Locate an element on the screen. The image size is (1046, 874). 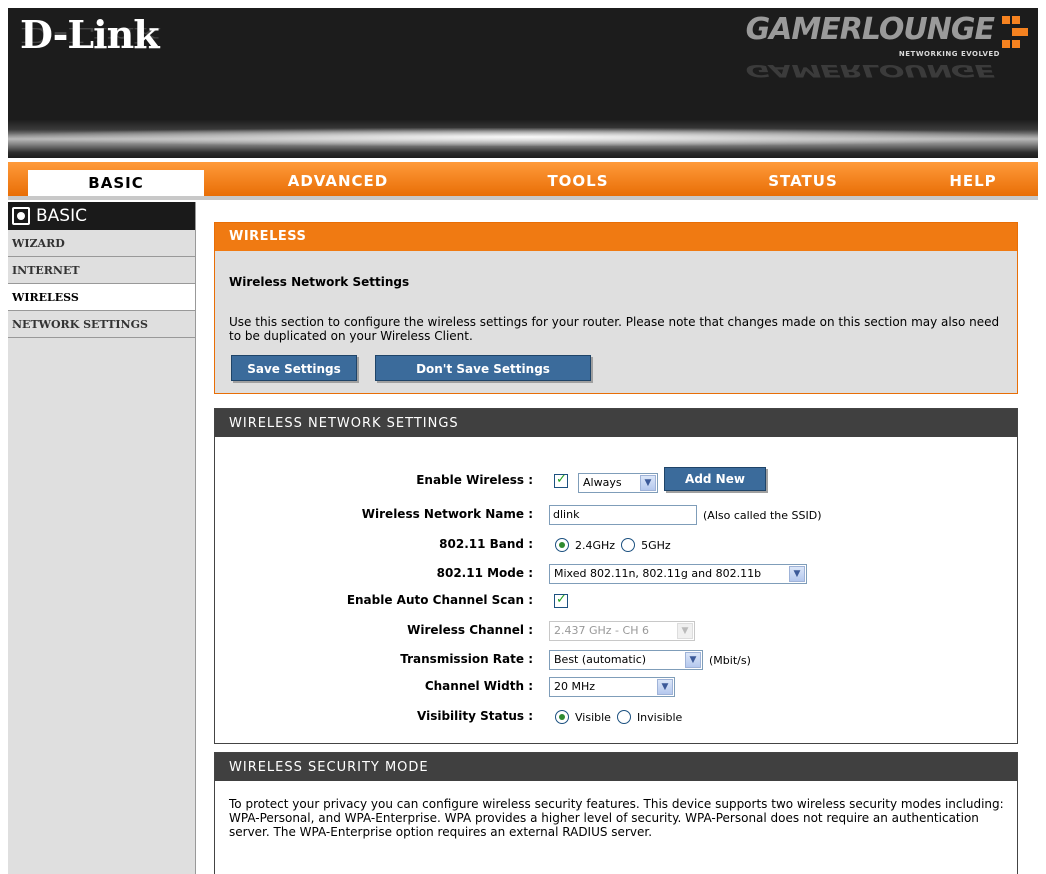
tx-rate-unit: (Mbit/s) is located at coordinates (730, 660).